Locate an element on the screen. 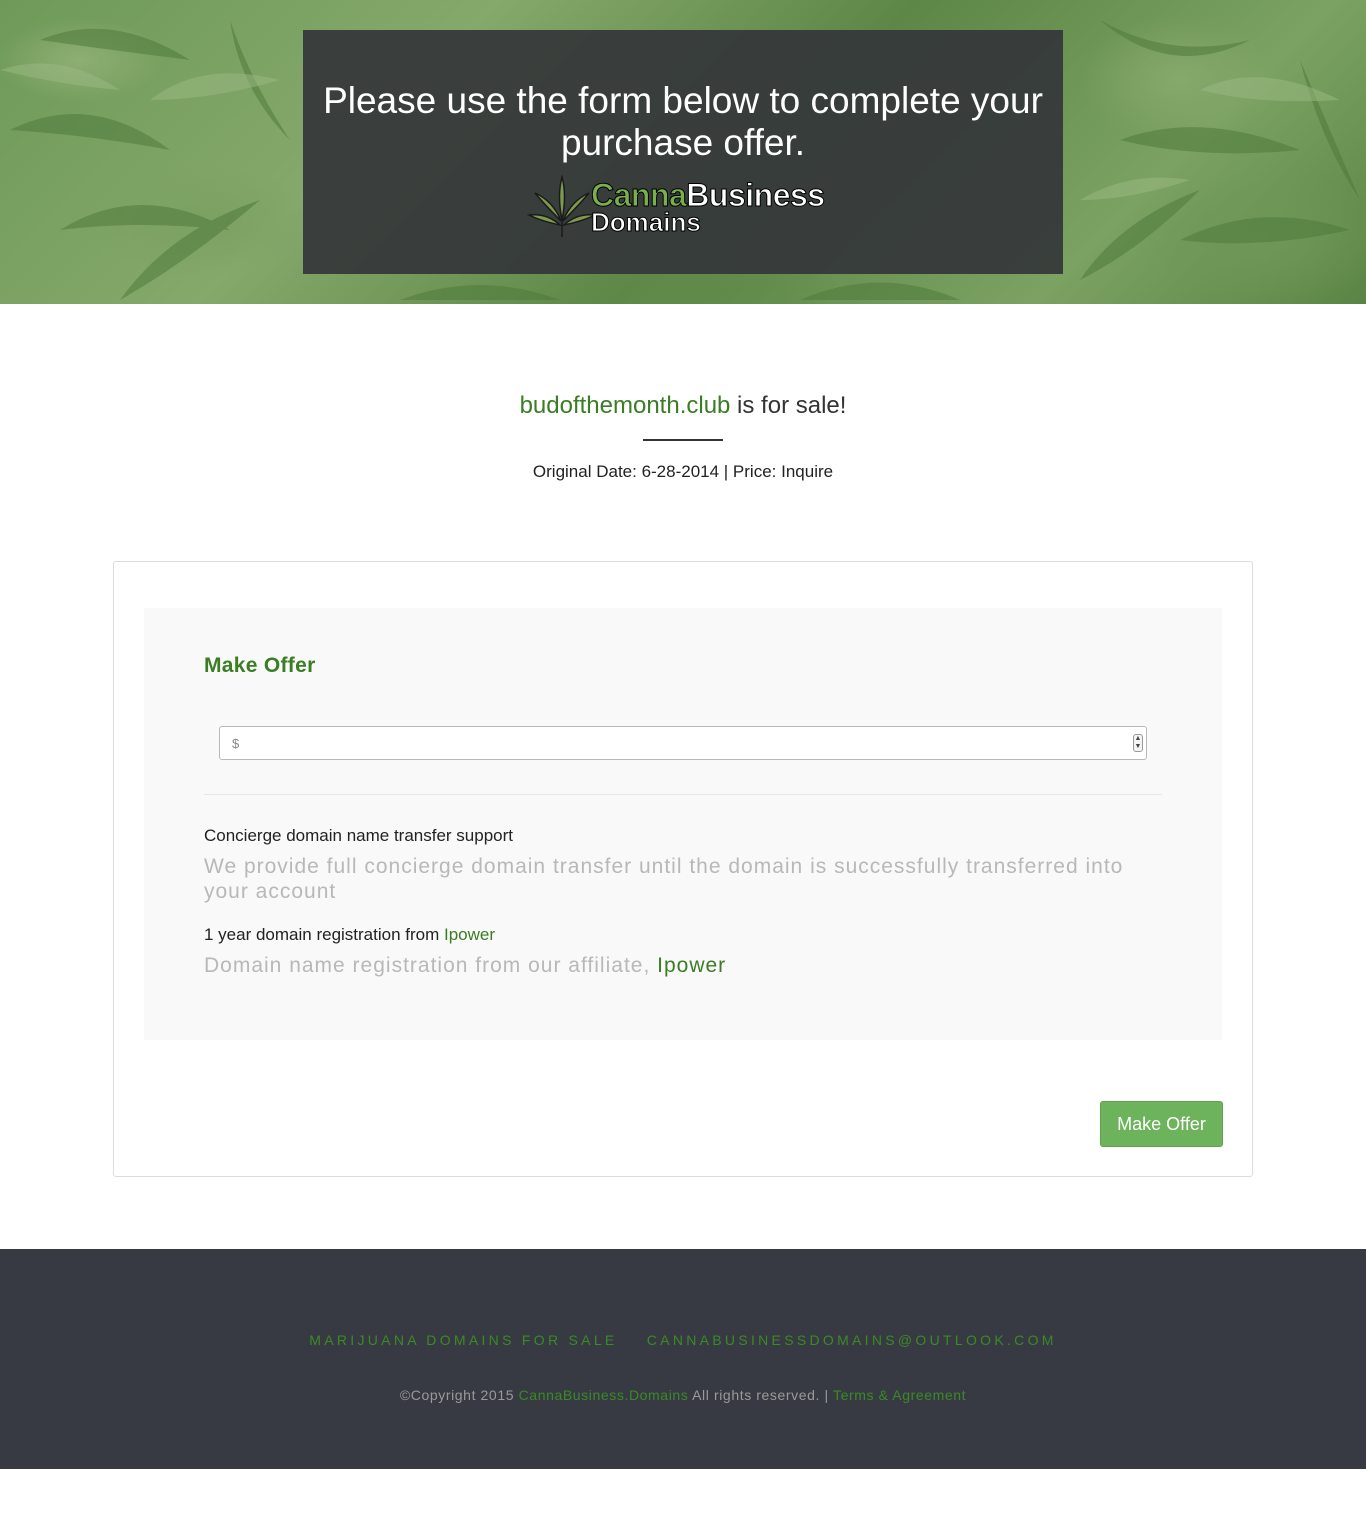  footer-link-email: CANNABUSINESSDOMAINS@OUTLOOK.COM is located at coordinates (852, 1340).